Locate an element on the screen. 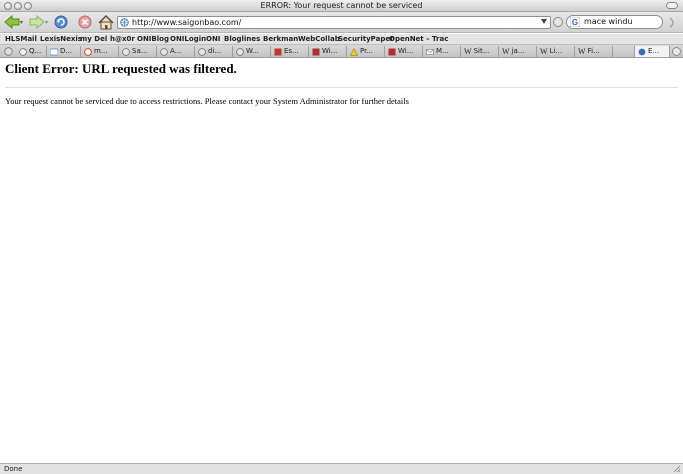  reload-button is located at coordinates (61, 22).